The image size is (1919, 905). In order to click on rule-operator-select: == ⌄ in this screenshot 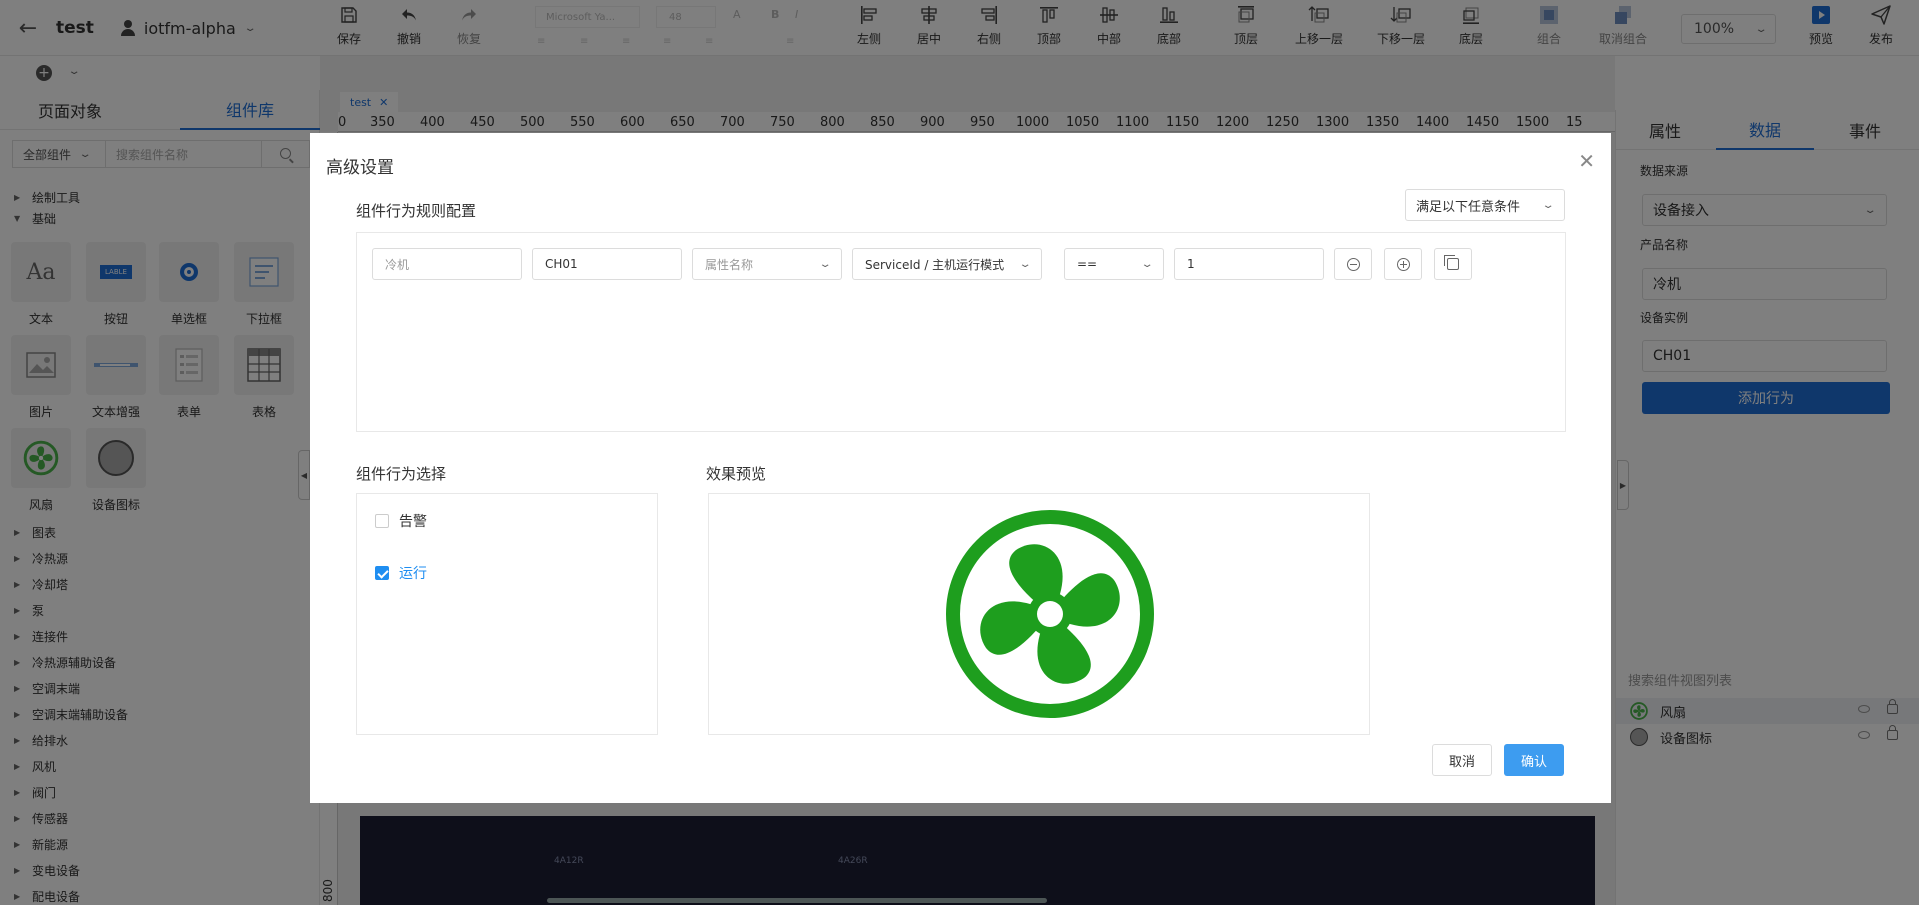, I will do `click(1114, 264)`.